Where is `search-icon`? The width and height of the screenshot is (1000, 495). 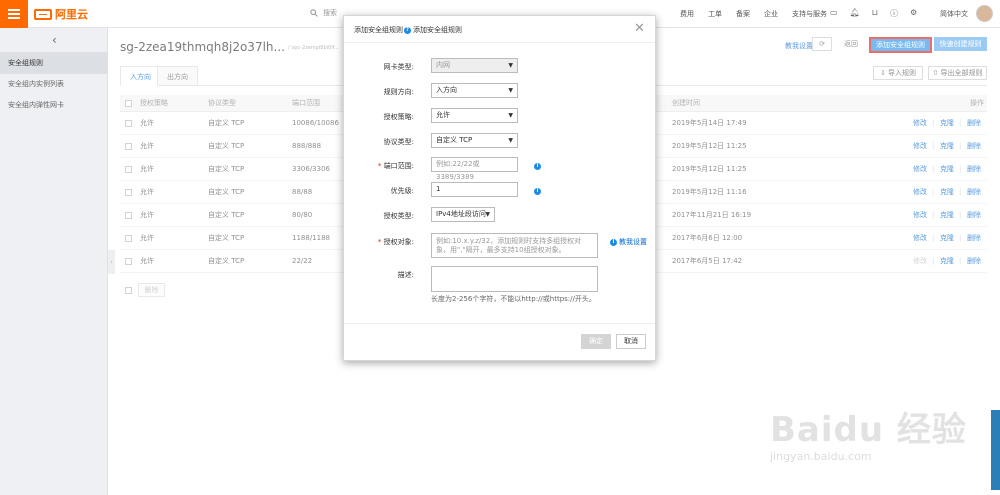
search-icon is located at coordinates (314, 13).